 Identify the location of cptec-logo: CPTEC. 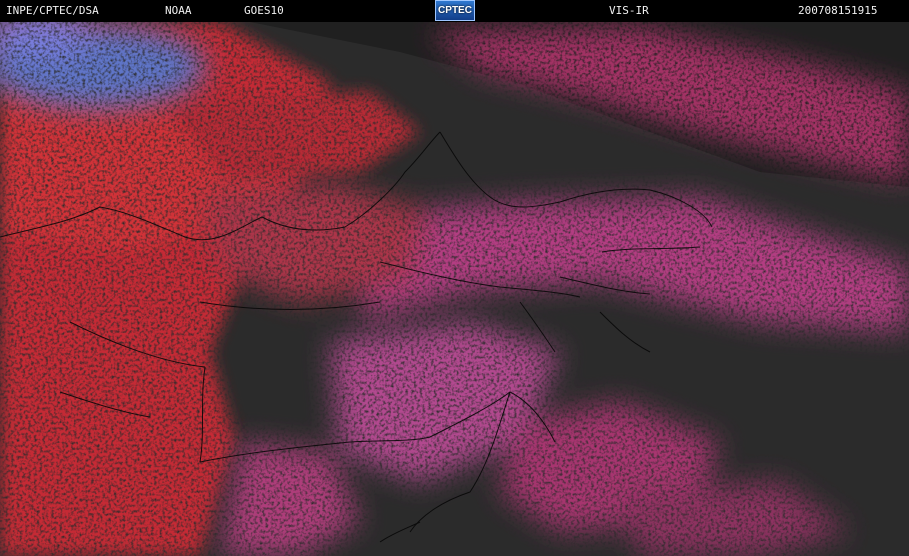
(455, 10).